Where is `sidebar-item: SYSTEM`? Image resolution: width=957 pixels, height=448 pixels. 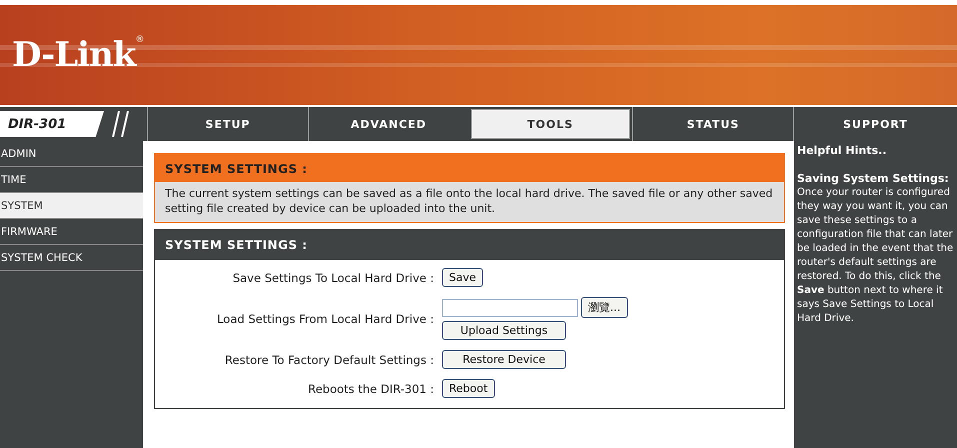 sidebar-item: SYSTEM is located at coordinates (71, 206).